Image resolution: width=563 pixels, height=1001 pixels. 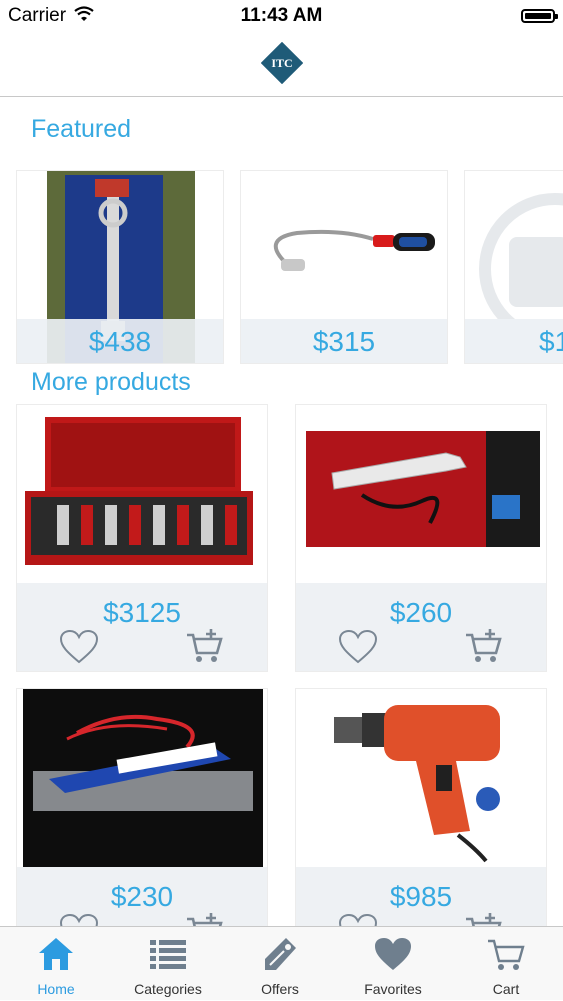 What do you see at coordinates (81, 129) in the screenshot?
I see `featured-title: Featured` at bounding box center [81, 129].